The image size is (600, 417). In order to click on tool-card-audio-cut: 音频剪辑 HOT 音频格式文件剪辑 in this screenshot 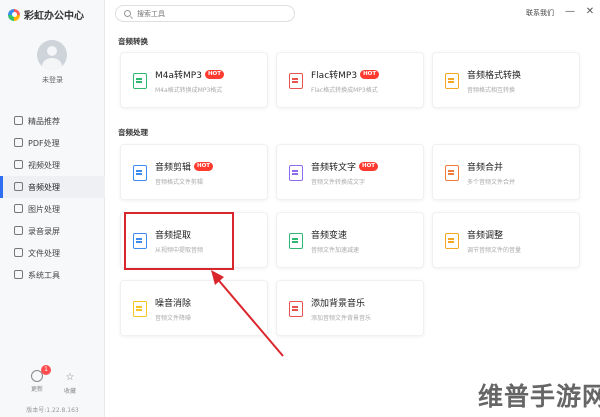, I will do `click(194, 172)`.